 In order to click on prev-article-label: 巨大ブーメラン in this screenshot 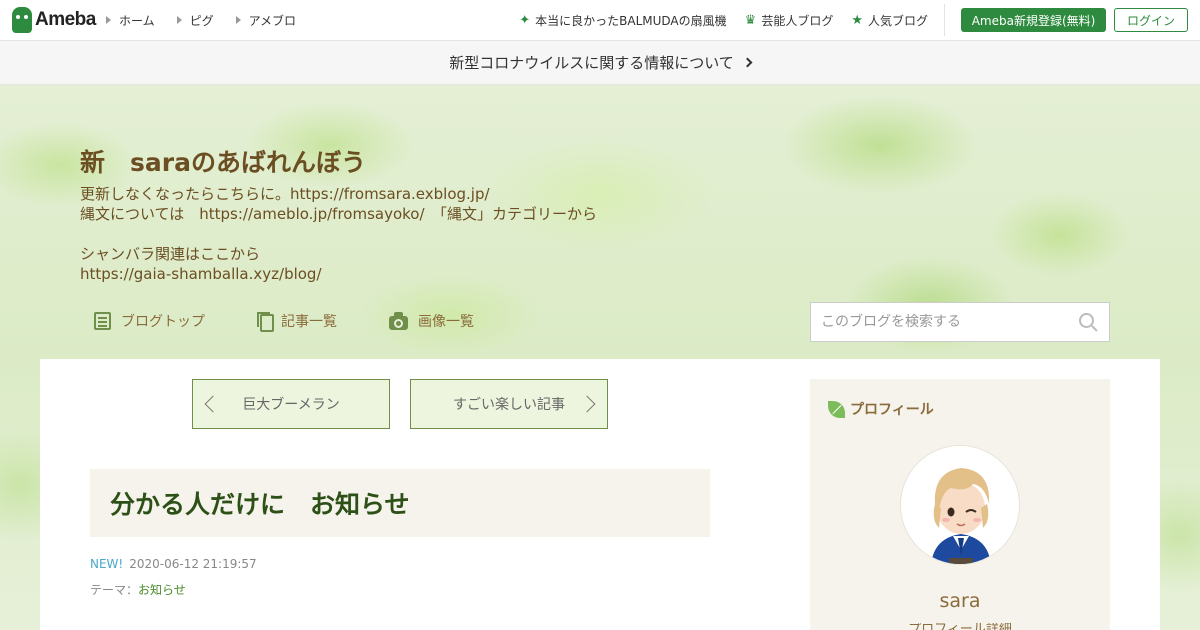, I will do `click(291, 405)`.